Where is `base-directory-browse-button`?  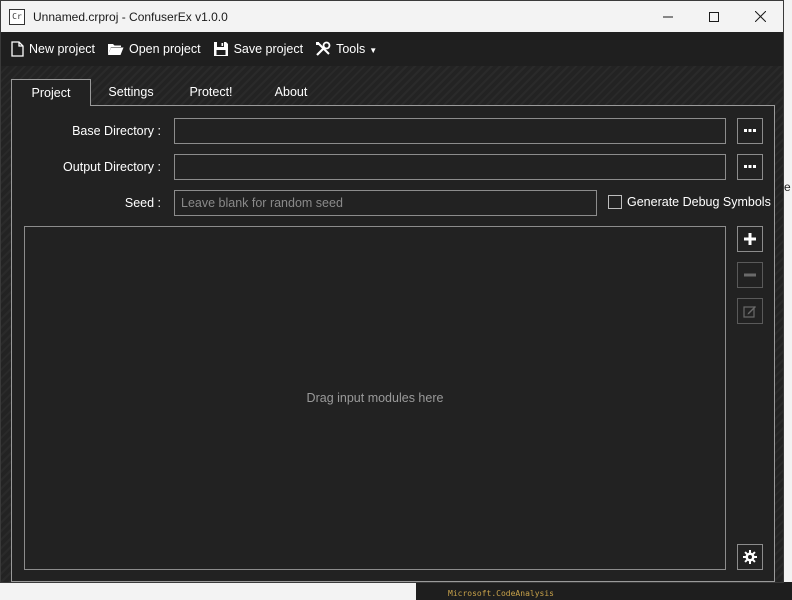
base-directory-browse-button is located at coordinates (750, 131).